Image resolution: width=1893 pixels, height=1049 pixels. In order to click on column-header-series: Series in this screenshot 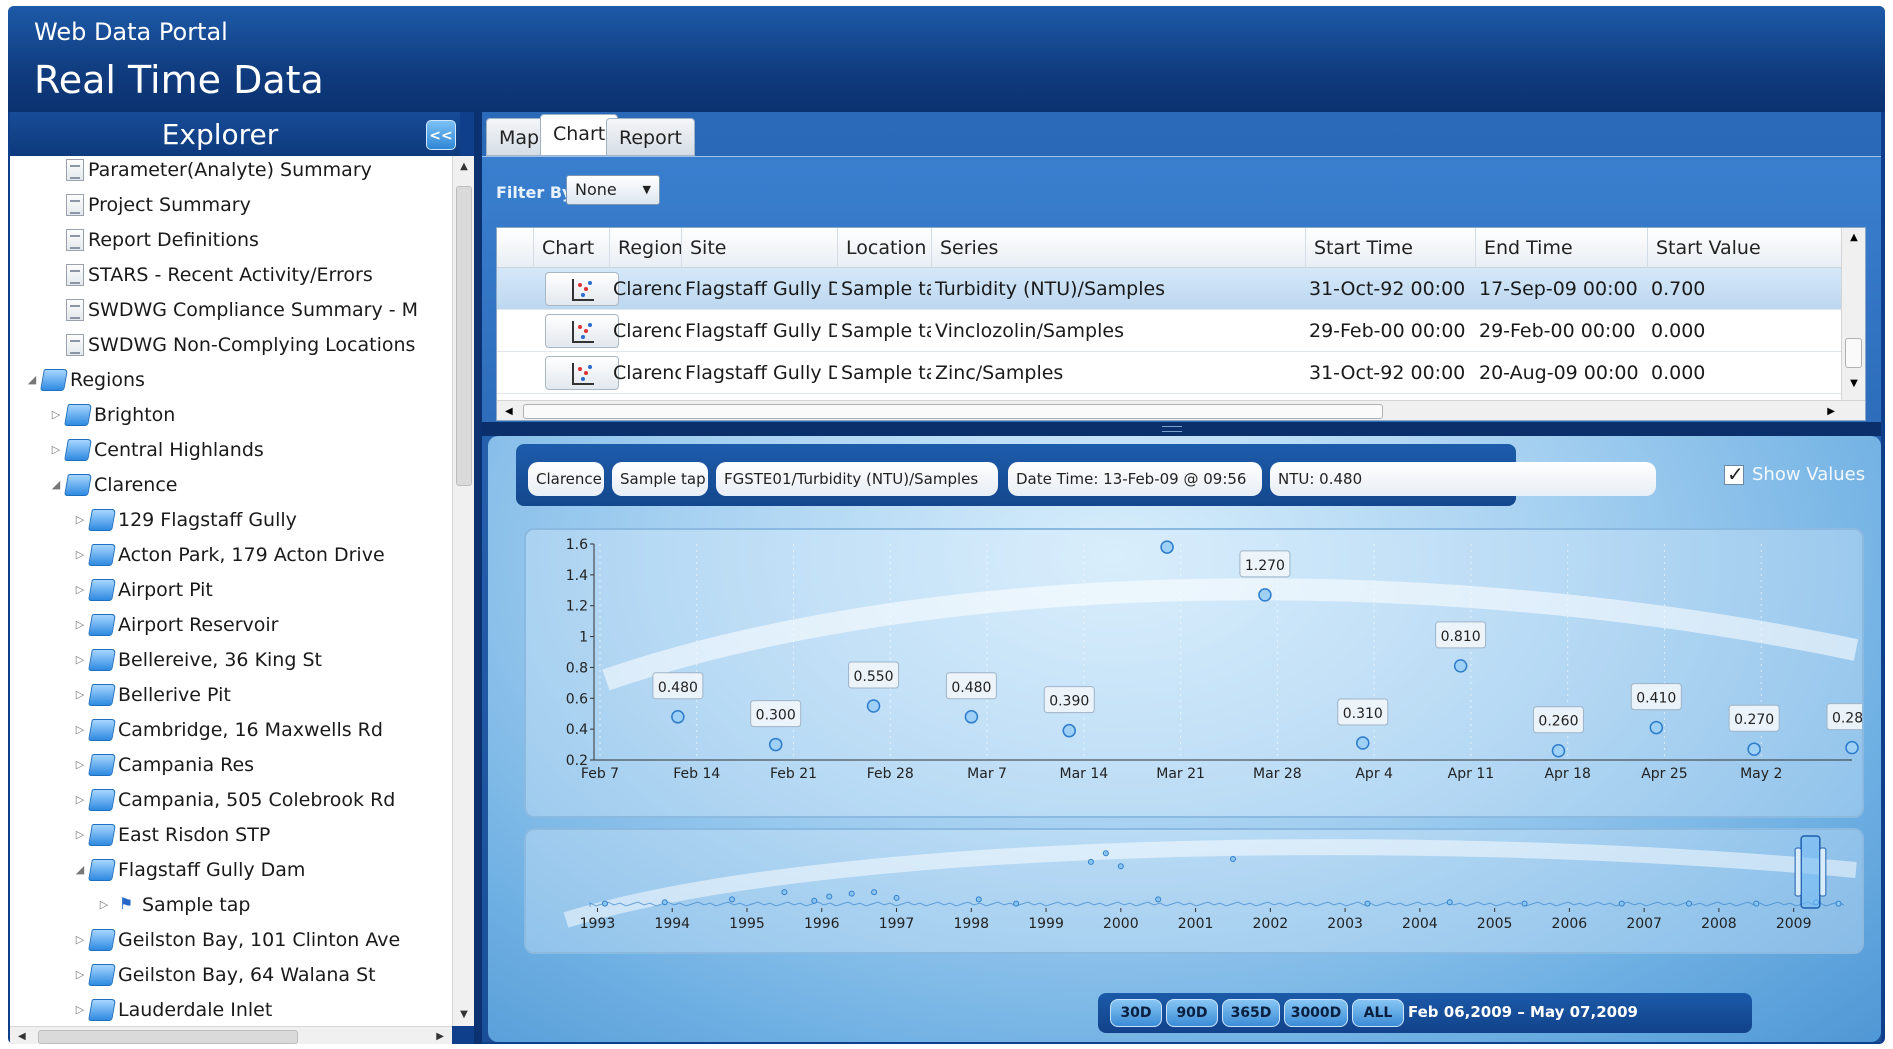, I will do `click(1118, 248)`.